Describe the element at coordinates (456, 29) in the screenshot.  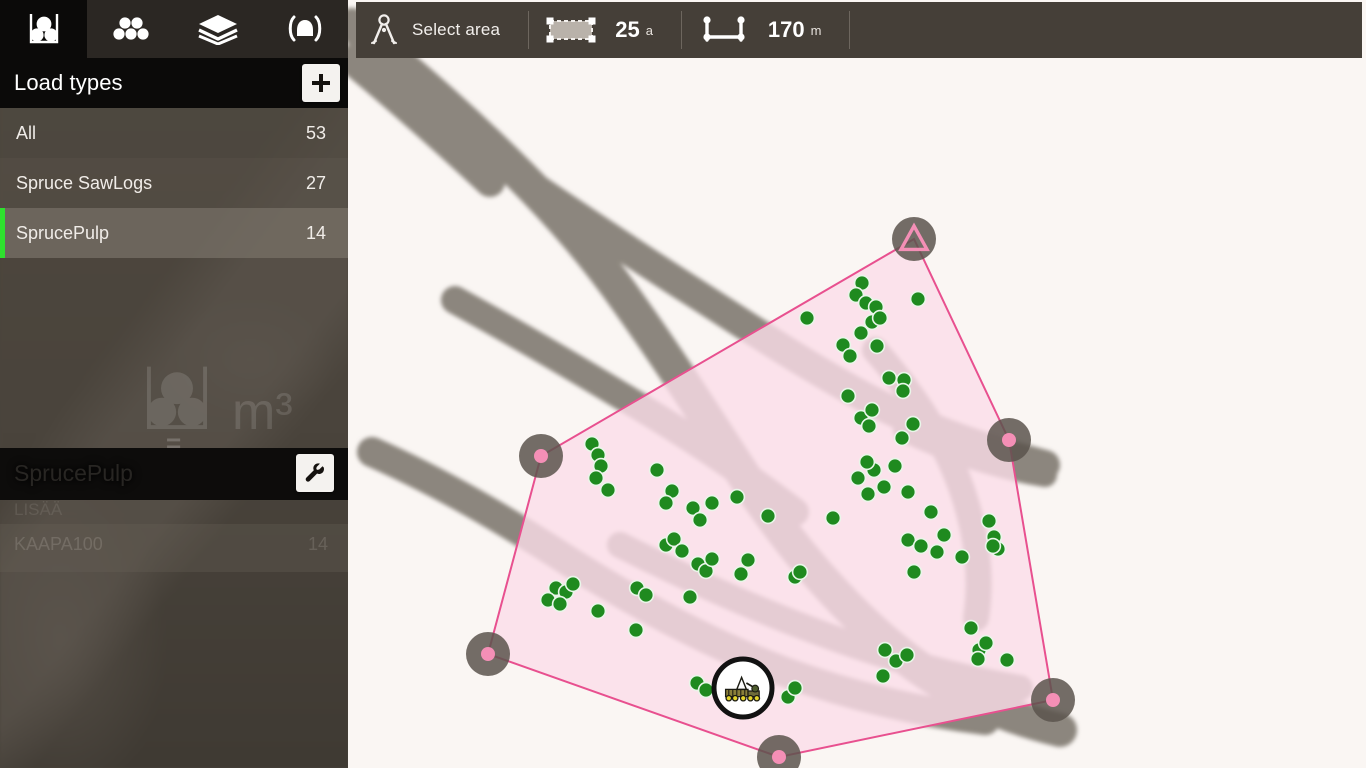
I see `select-area-label: Select area` at that location.